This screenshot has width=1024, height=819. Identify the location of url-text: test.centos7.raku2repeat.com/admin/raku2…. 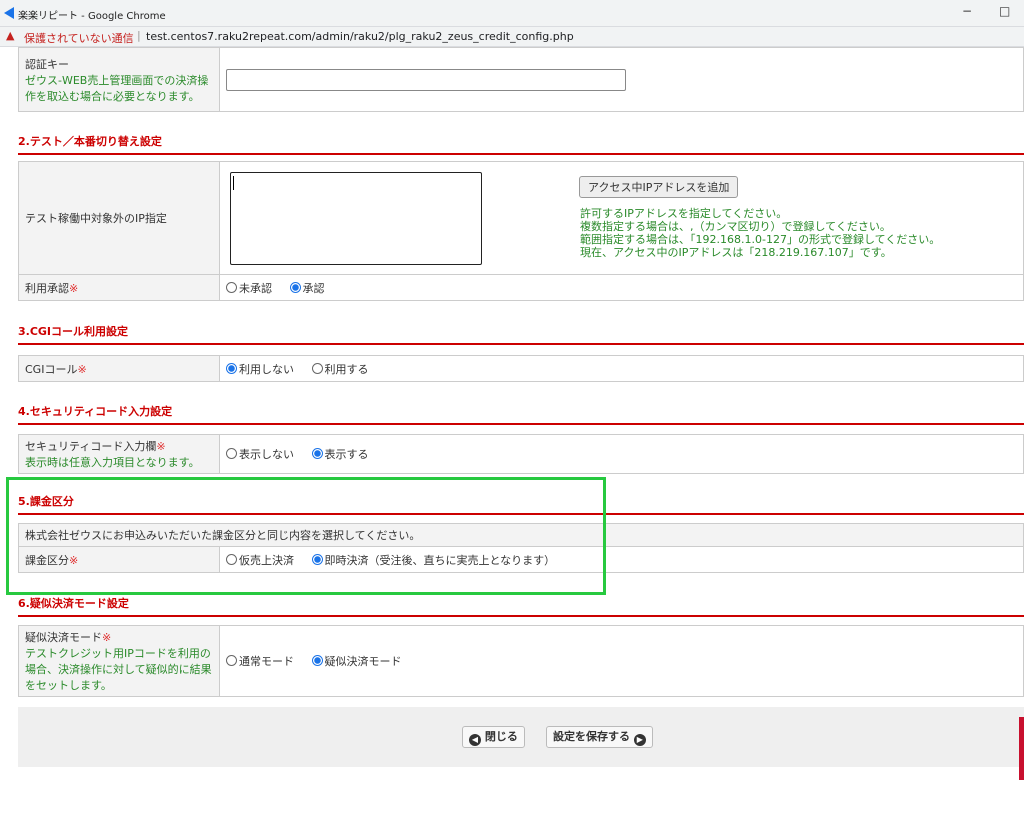
(360, 36).